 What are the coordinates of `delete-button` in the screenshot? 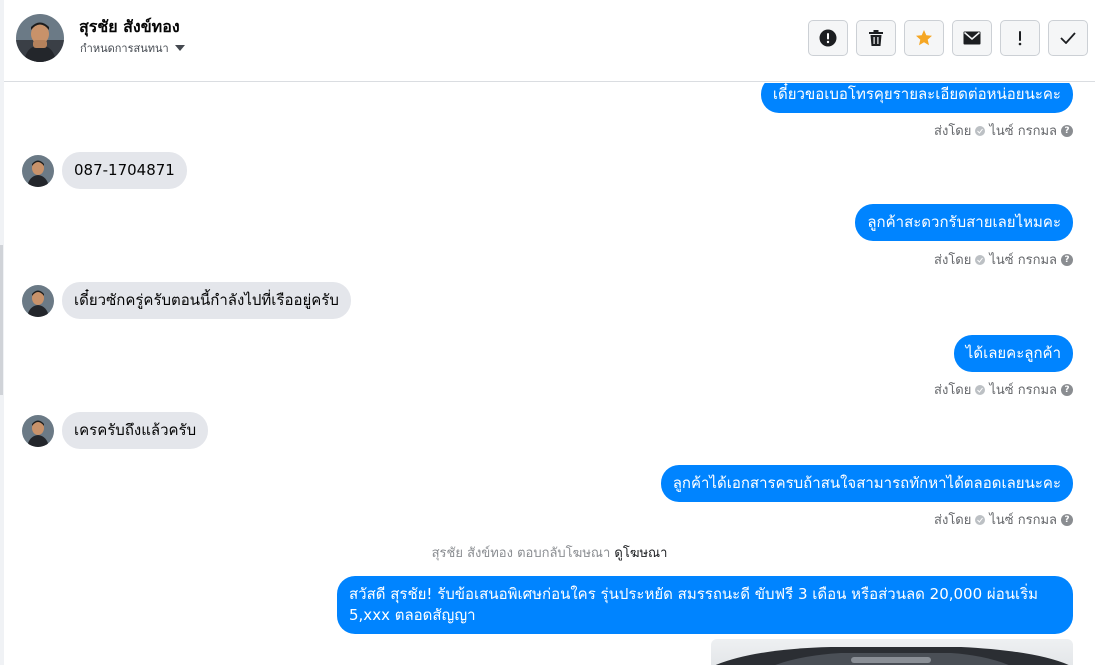 It's located at (876, 38).